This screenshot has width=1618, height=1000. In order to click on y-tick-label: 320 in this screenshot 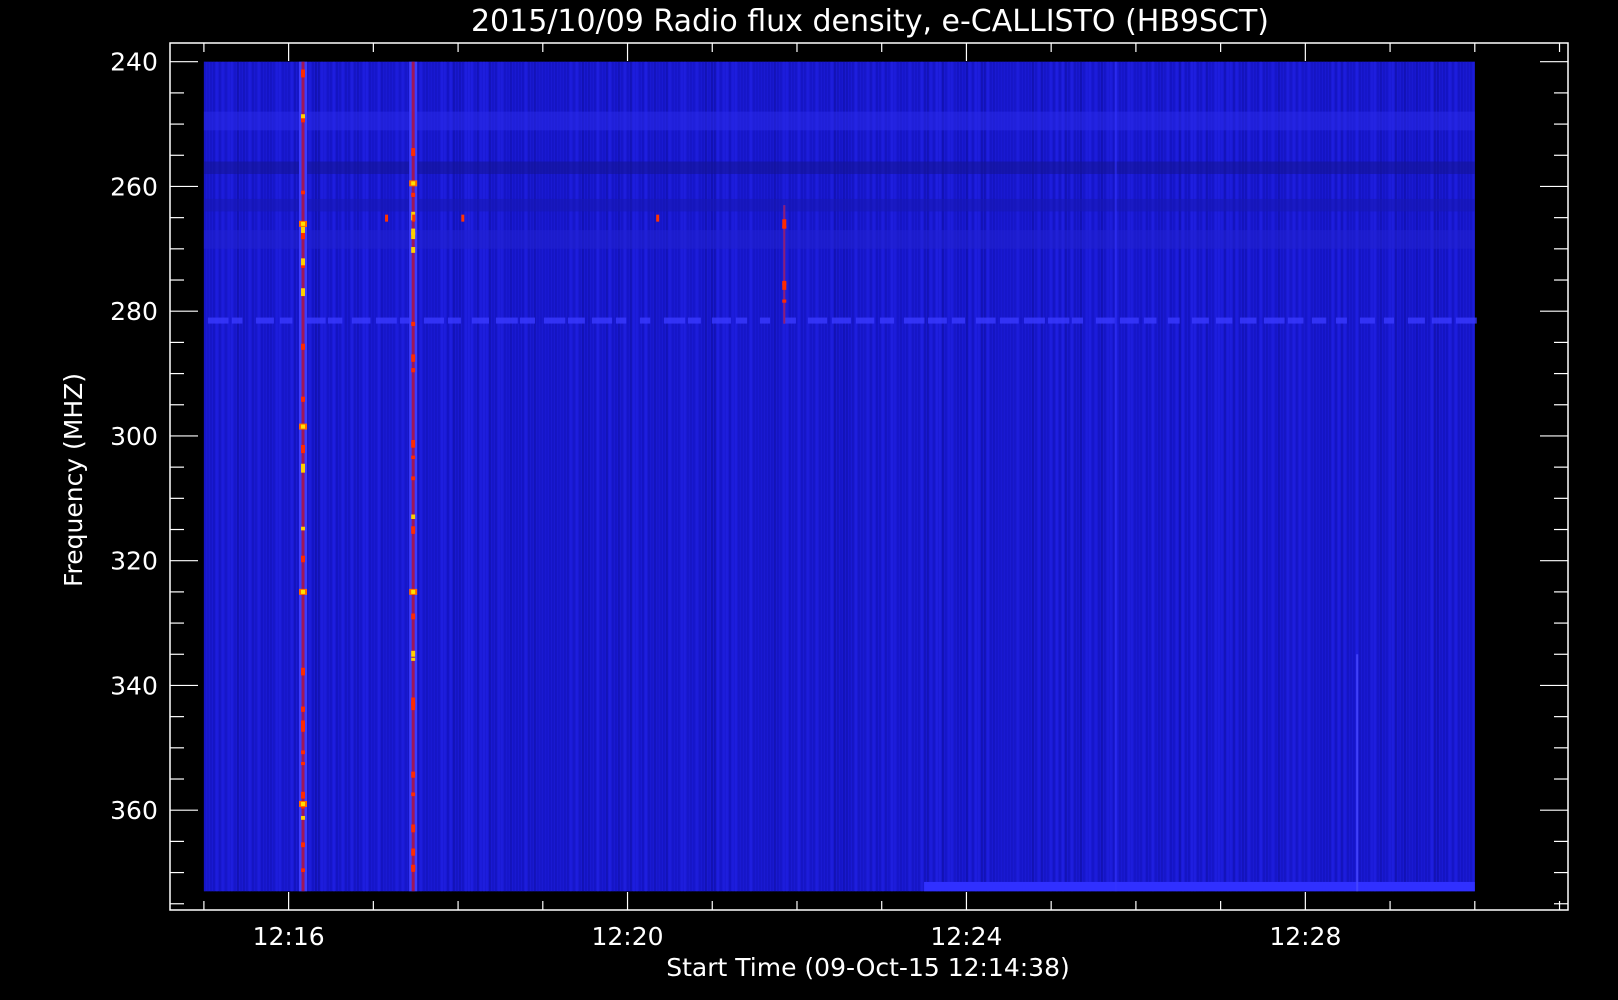, I will do `click(134, 561)`.